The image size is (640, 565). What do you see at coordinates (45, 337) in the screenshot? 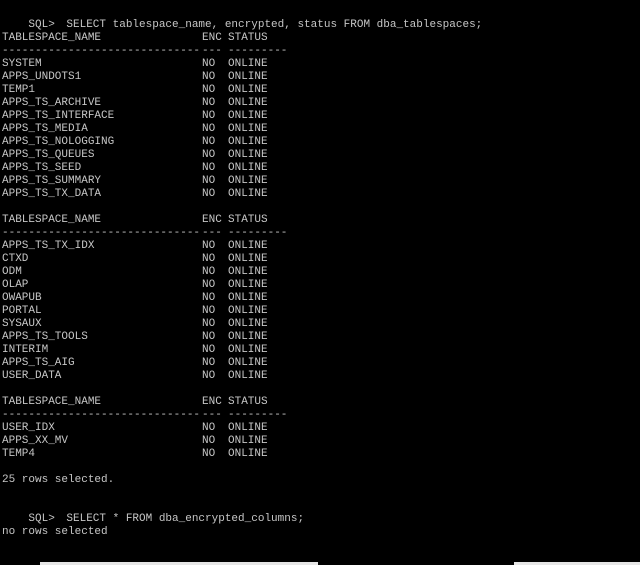
I see `cell-tablespace-name: APPS_TS_TOOLS` at bounding box center [45, 337].